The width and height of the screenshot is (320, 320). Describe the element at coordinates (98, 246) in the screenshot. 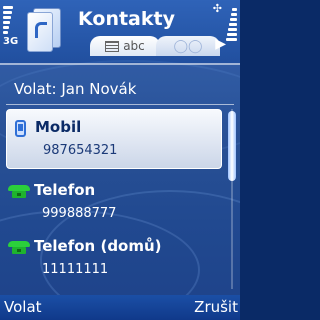

I see `item-label: Telefon (domů)` at that location.